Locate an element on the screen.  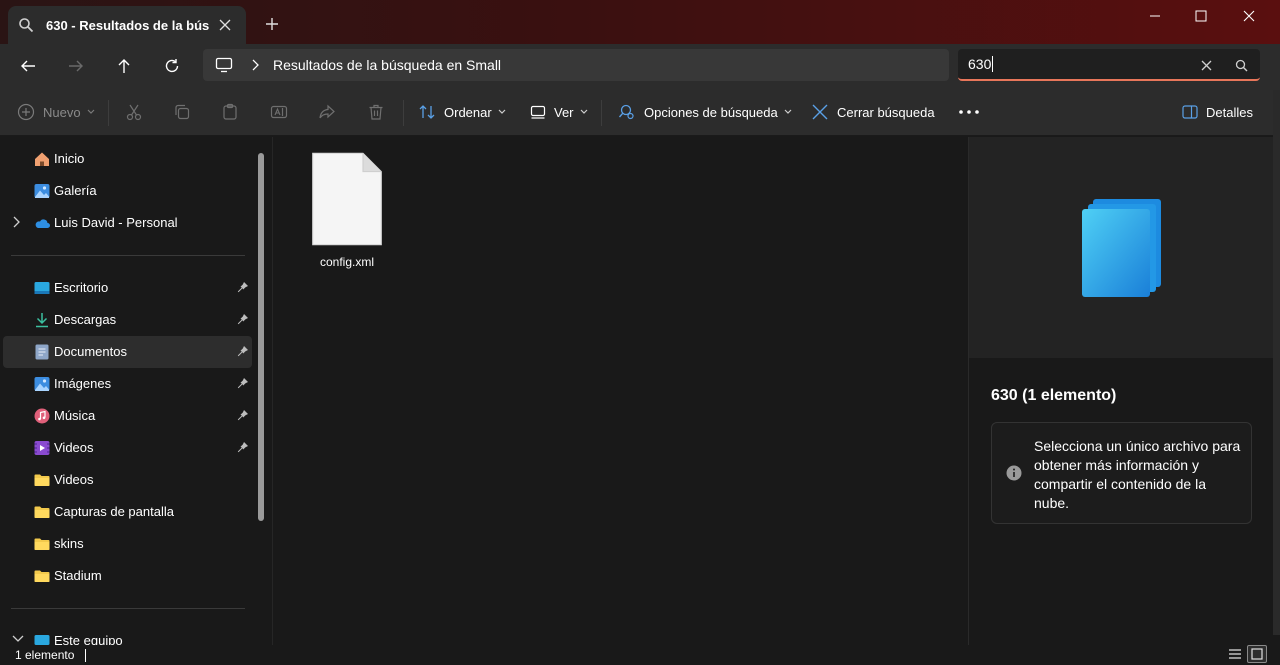
rename-button is located at coordinates (279, 112).